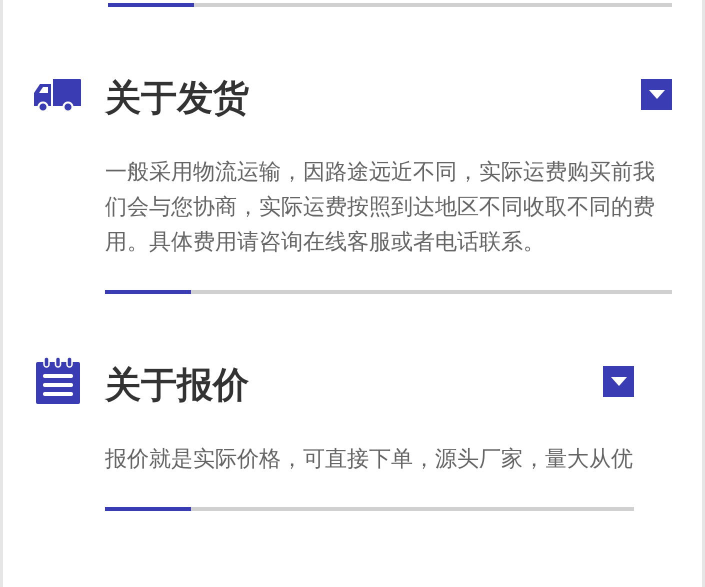 The image size is (705, 587). What do you see at coordinates (177, 99) in the screenshot?
I see `section-title: 关于发货` at bounding box center [177, 99].